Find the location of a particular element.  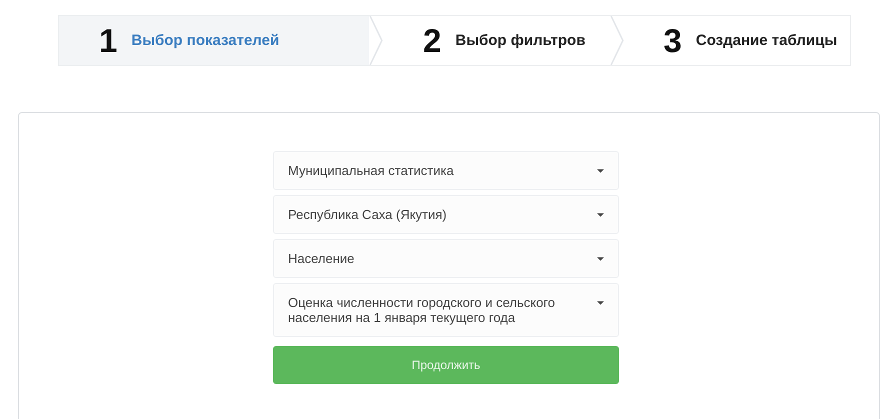

step-label: Создание таблицы is located at coordinates (767, 40).